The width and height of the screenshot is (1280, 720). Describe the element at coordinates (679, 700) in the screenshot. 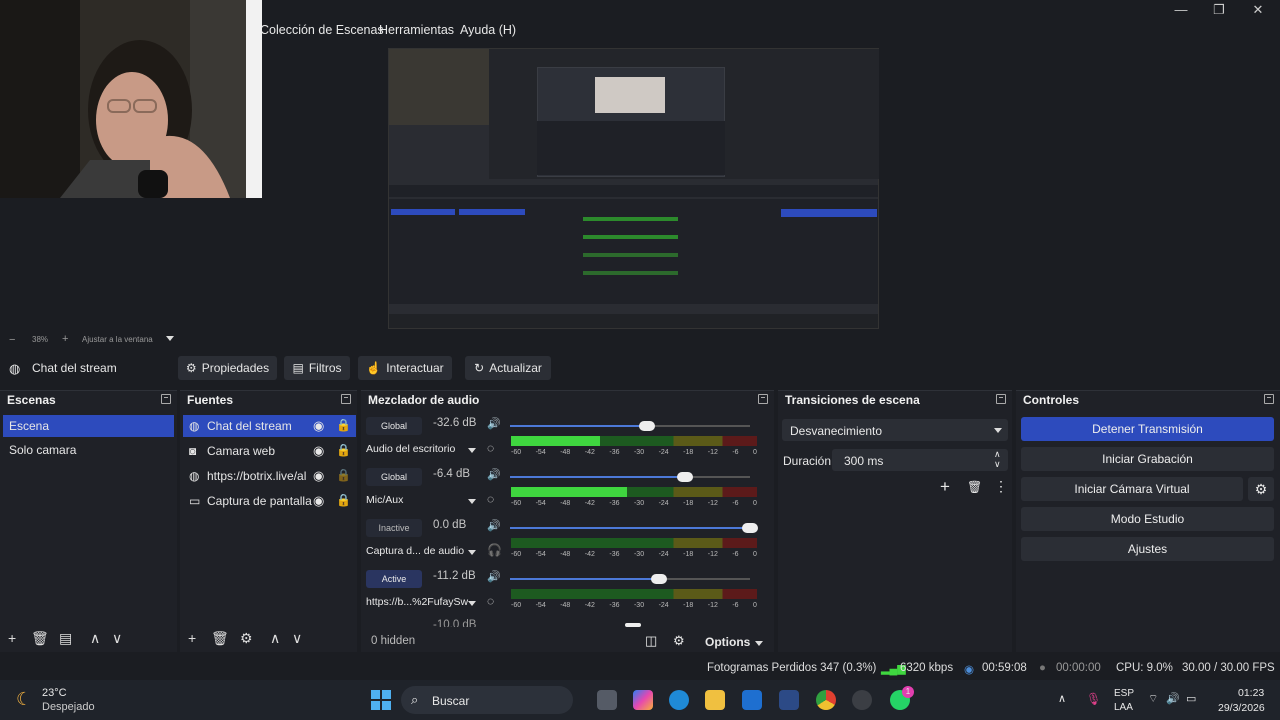

I see `edge-browser-icon` at that location.